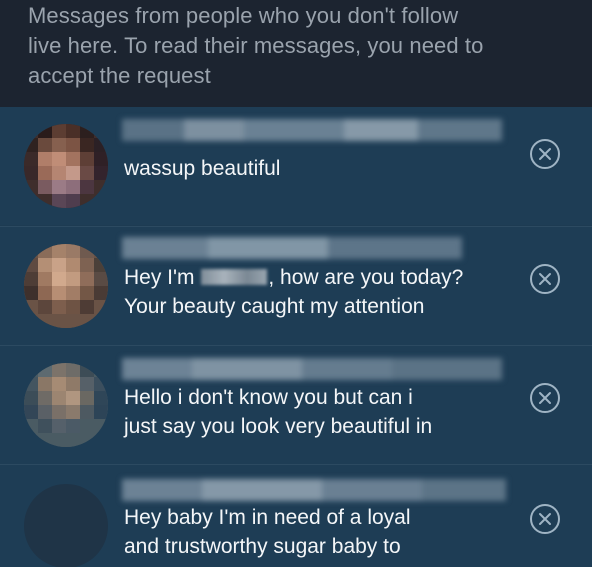 This screenshot has height=567, width=592. I want to click on notice-line-3: accept the request, so click(119, 75).